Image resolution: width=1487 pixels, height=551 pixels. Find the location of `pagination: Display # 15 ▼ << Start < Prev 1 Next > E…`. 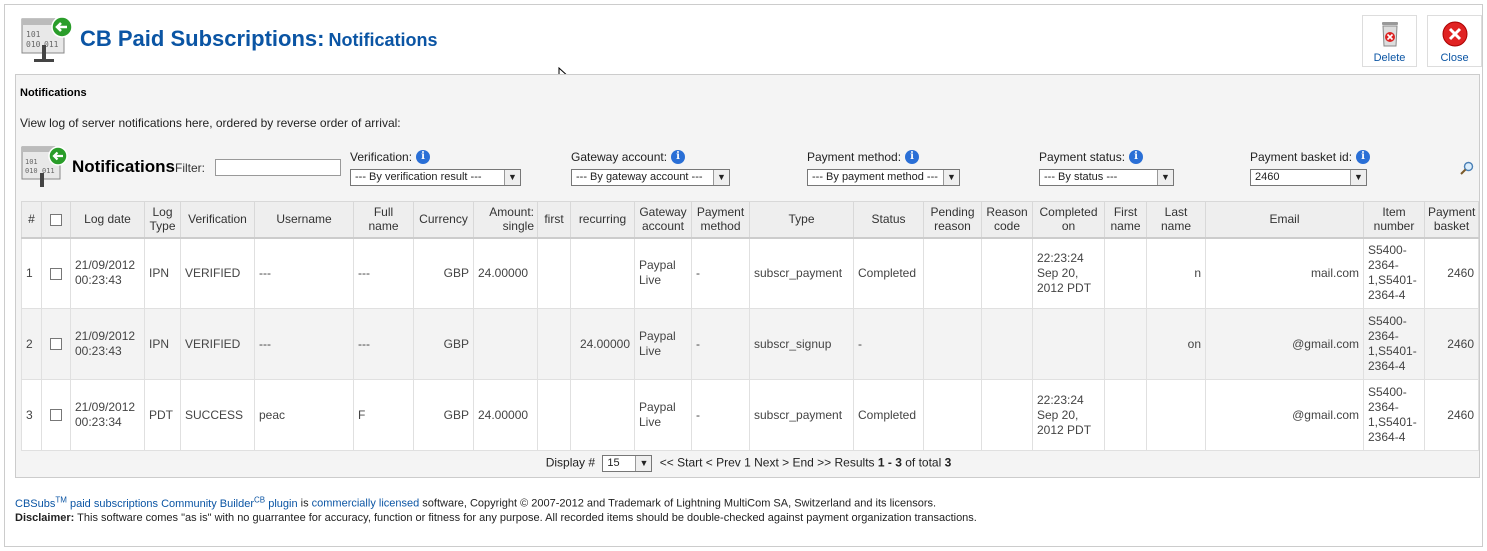

pagination: Display # 15 ▼ << Start < Prev 1 Next > E… is located at coordinates (748, 463).